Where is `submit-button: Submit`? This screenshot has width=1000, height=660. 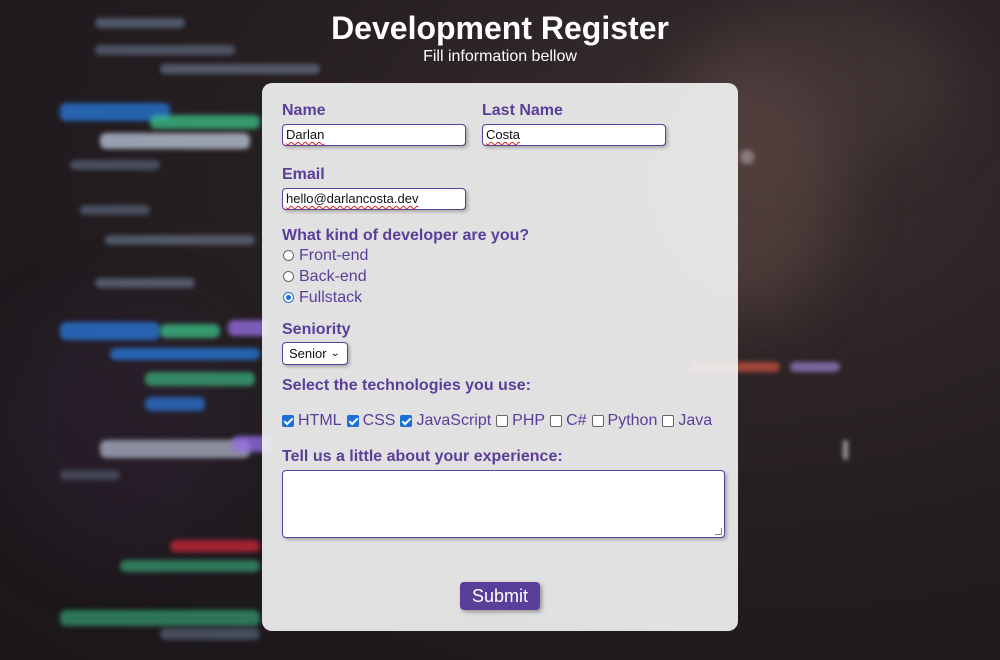 submit-button: Submit is located at coordinates (500, 596).